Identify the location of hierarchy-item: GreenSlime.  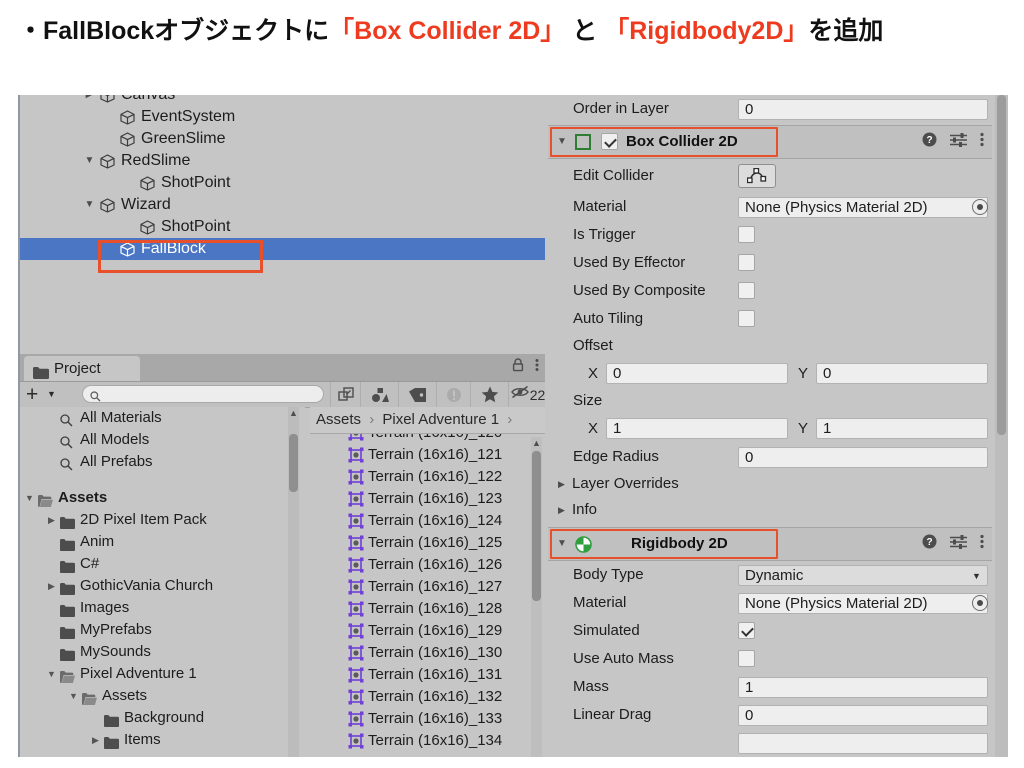
(282, 139).